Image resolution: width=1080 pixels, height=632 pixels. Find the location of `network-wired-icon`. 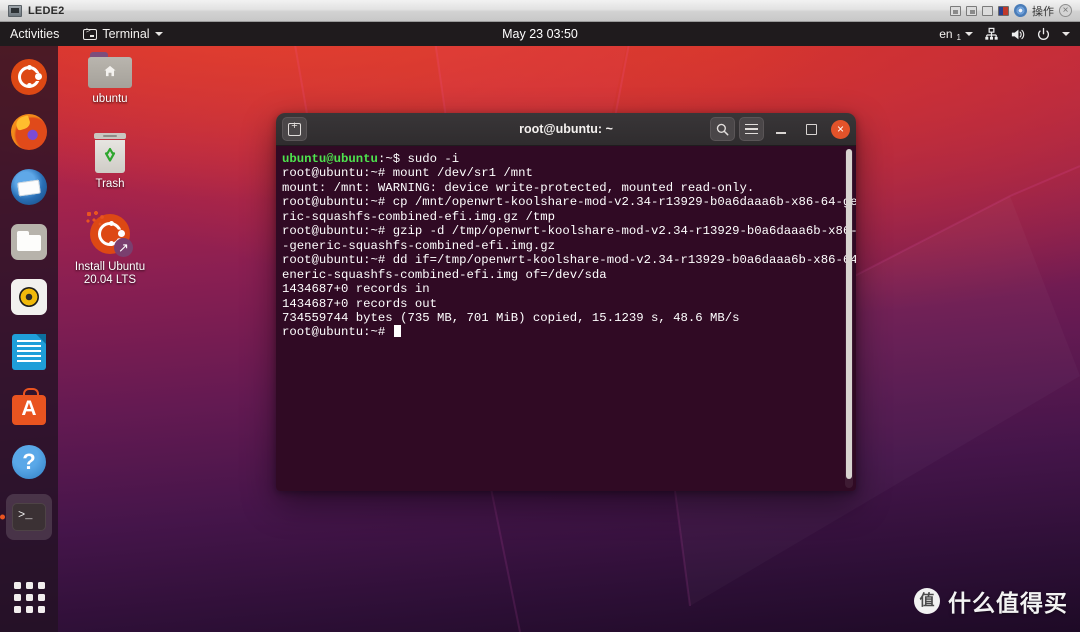

network-wired-icon is located at coordinates (991, 34).